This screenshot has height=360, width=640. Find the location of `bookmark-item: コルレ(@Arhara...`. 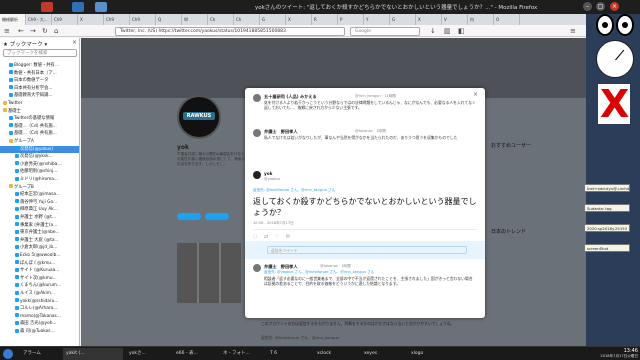

bookmark-item: コルレ(@Arhara... is located at coordinates (39, 308).